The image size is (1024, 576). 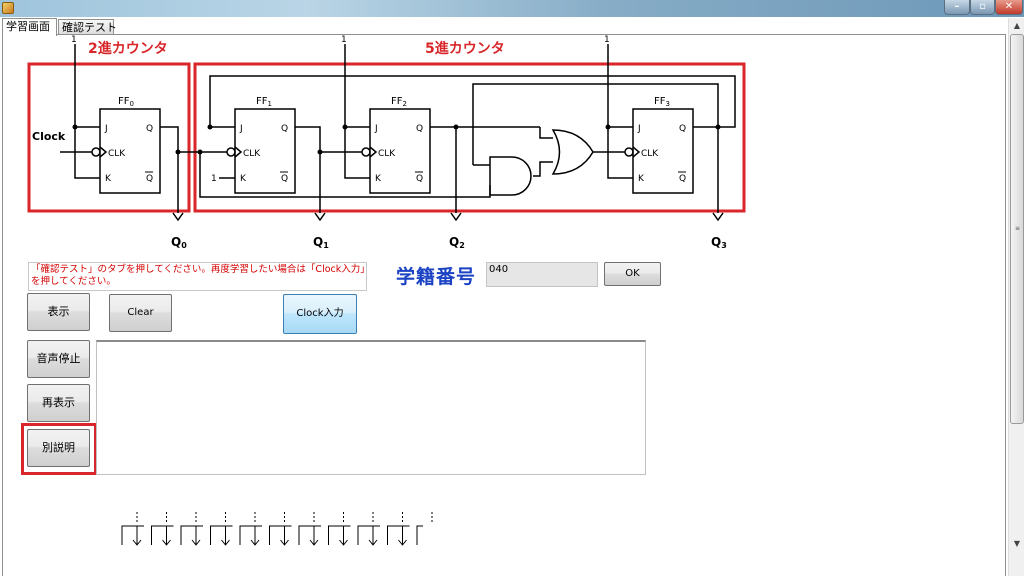 I want to click on ff3-name: FF3, so click(x=662, y=102).